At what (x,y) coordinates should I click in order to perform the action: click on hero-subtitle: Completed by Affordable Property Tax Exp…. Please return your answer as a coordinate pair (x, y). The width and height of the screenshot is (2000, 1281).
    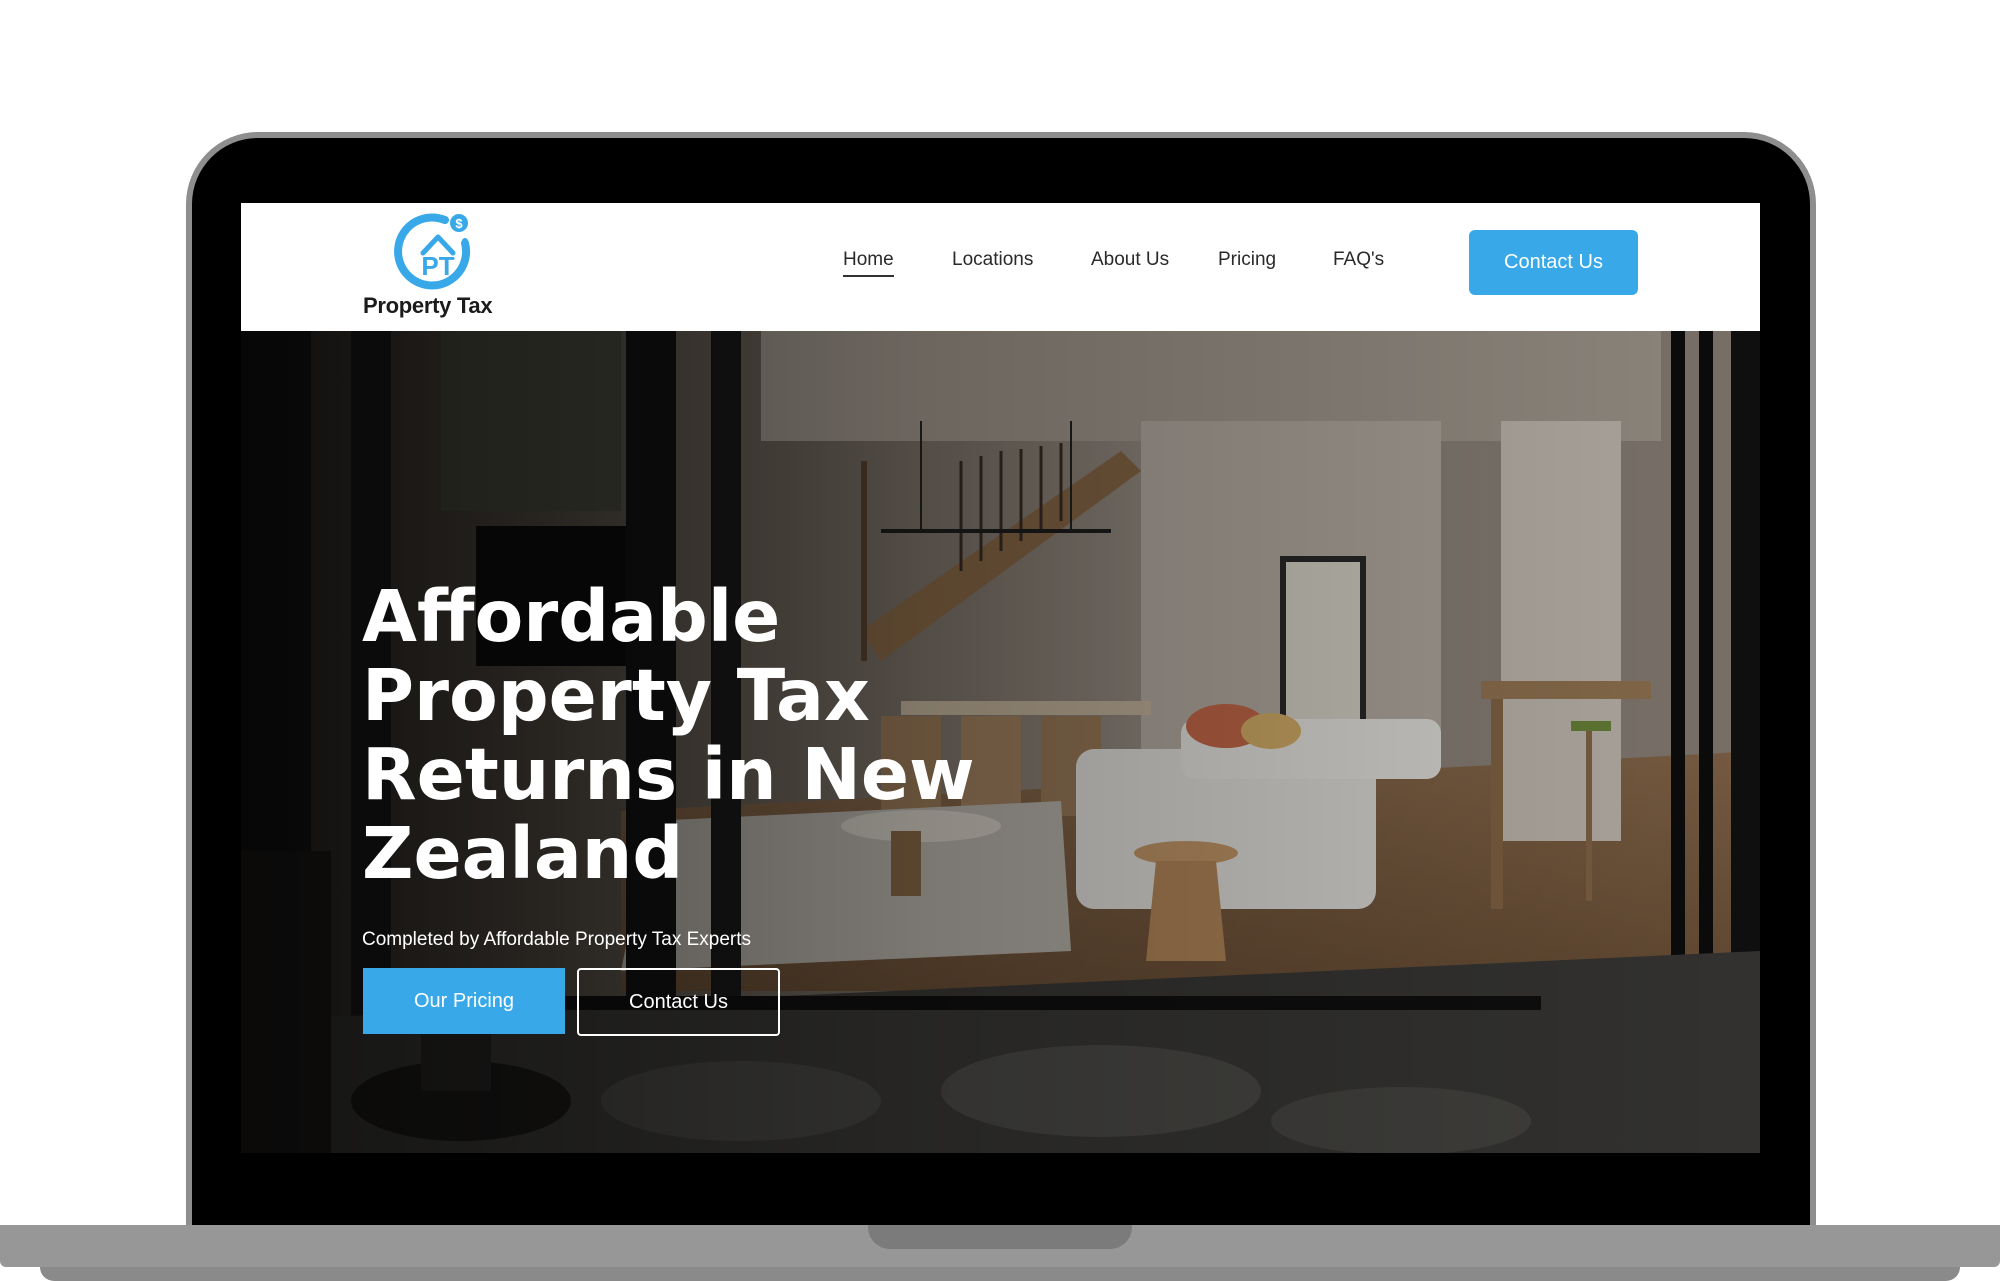
    Looking at the image, I should click on (557, 939).